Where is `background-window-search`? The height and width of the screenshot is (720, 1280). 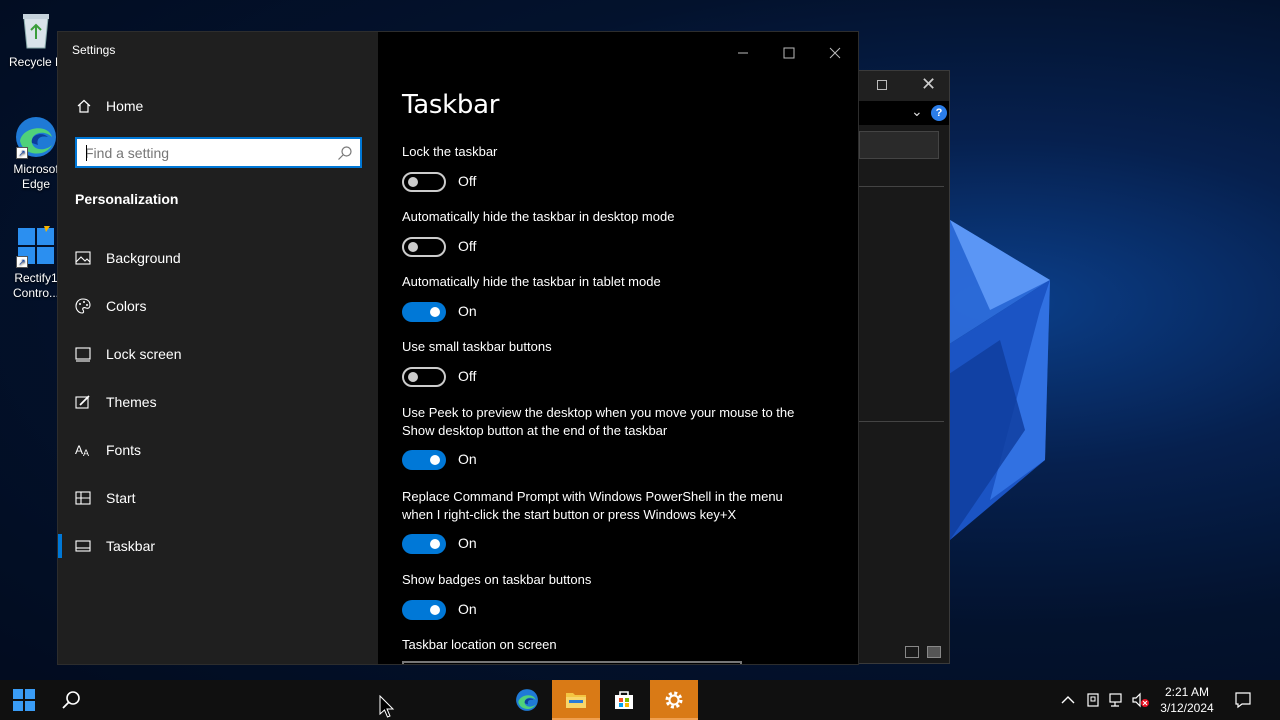 background-window-search is located at coordinates (899, 145).